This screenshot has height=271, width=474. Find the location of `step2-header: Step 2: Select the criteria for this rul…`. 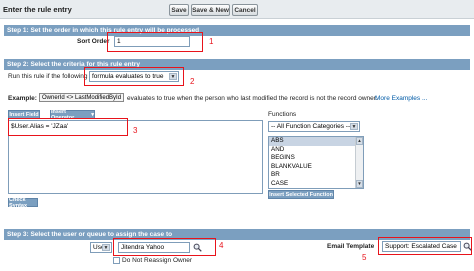

step2-header: Step 2: Select the criteria for this rul… is located at coordinates (237, 64).